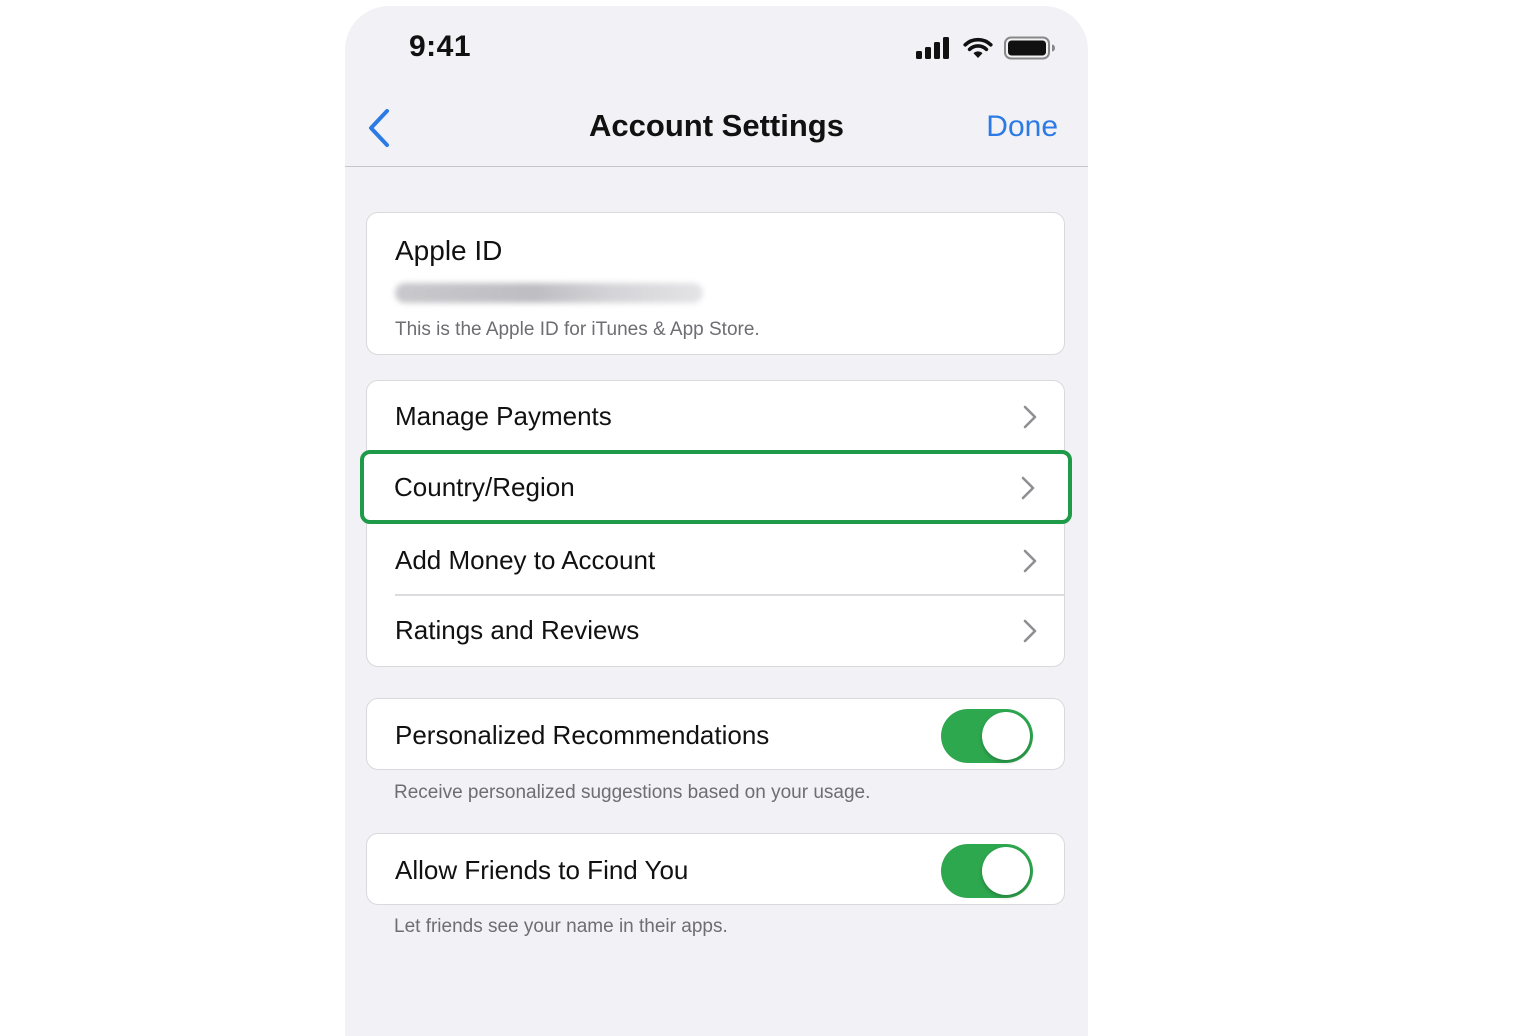  I want to click on battery-icon, so click(1029, 48).